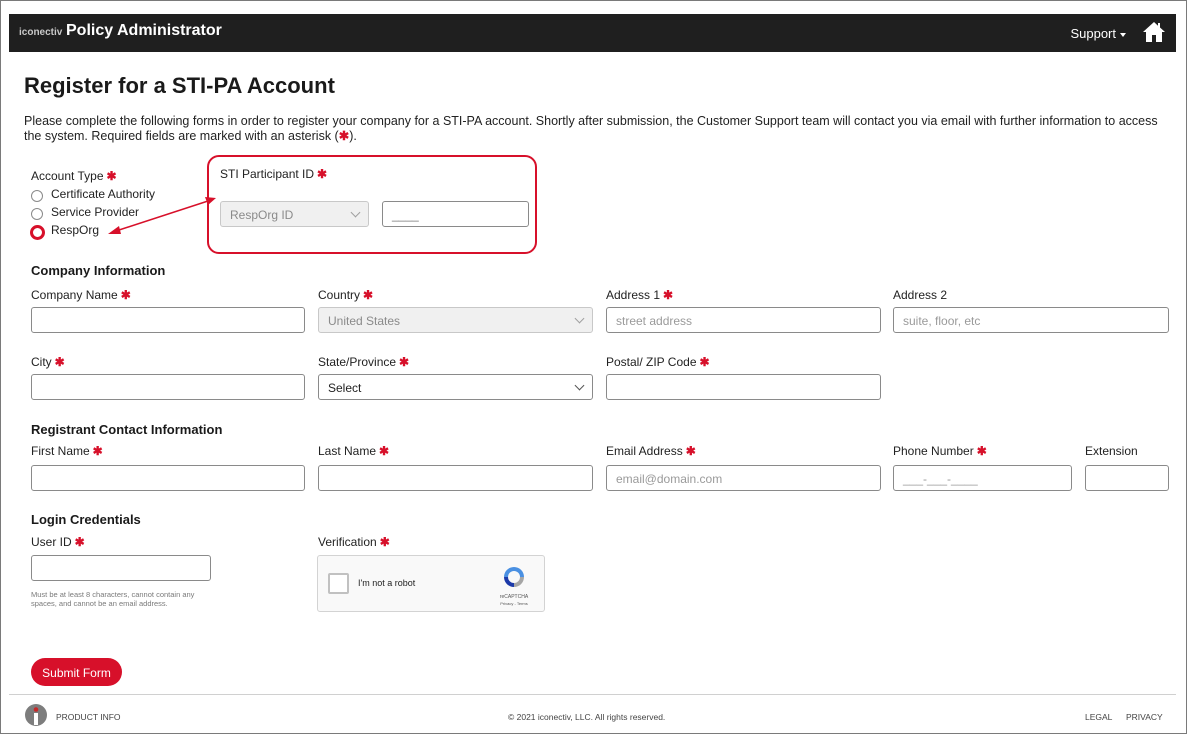  What do you see at coordinates (1111, 451) in the screenshot?
I see `extension-label: Extension` at bounding box center [1111, 451].